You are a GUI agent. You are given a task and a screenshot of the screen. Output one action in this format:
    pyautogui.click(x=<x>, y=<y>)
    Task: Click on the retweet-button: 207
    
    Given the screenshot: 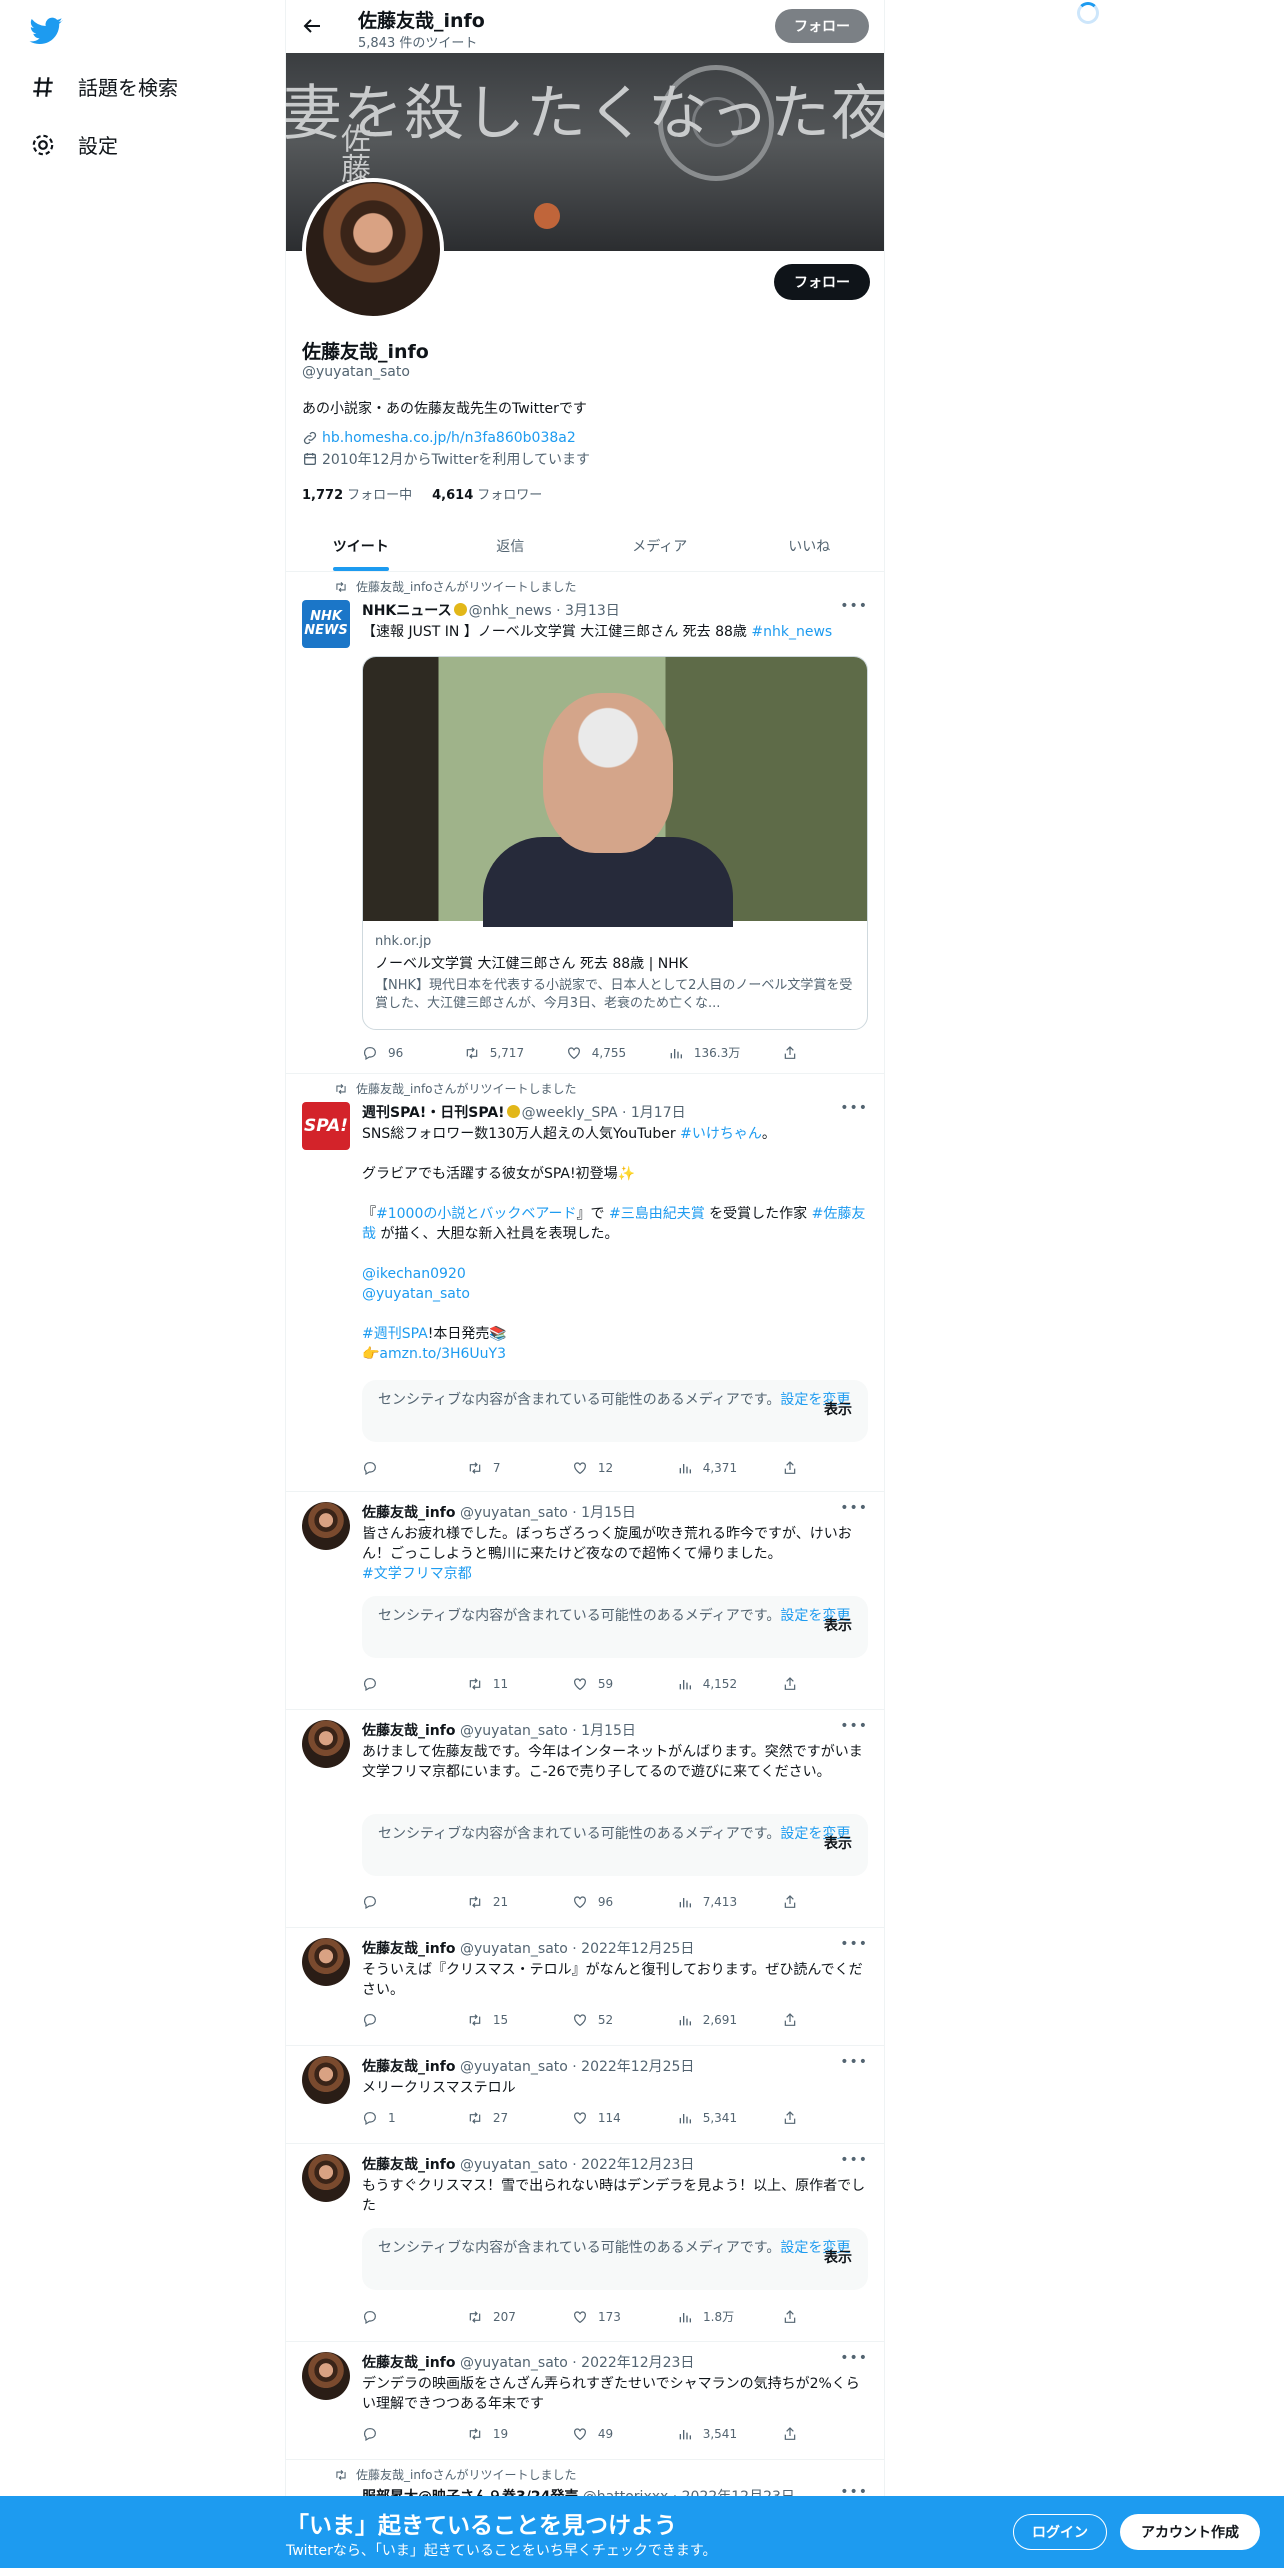 What is the action you would take?
    pyautogui.click(x=497, y=2316)
    